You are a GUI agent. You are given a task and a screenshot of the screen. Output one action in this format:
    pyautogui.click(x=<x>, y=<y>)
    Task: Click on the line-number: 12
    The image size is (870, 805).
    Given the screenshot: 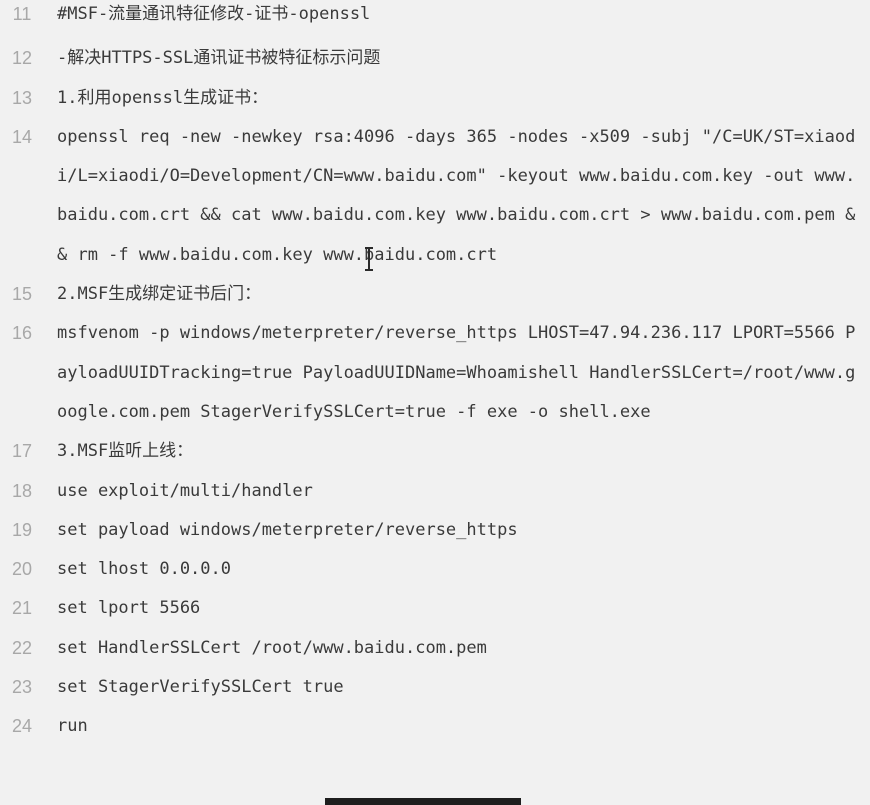 What is the action you would take?
    pyautogui.click(x=22, y=58)
    